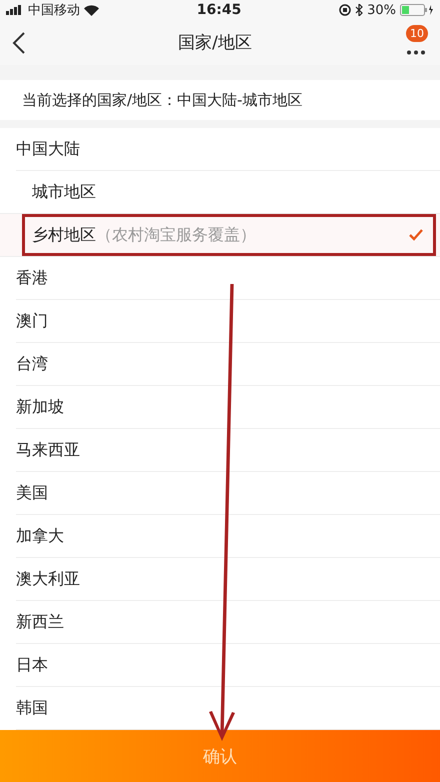  I want to click on region-name: 韩国, so click(32, 708).